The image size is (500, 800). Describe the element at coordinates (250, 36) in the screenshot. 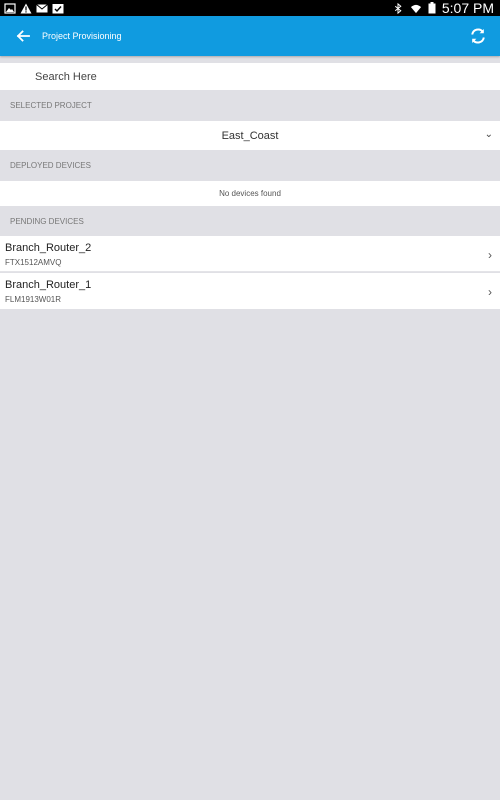

I see `app-bar: Project Provisioning` at that location.